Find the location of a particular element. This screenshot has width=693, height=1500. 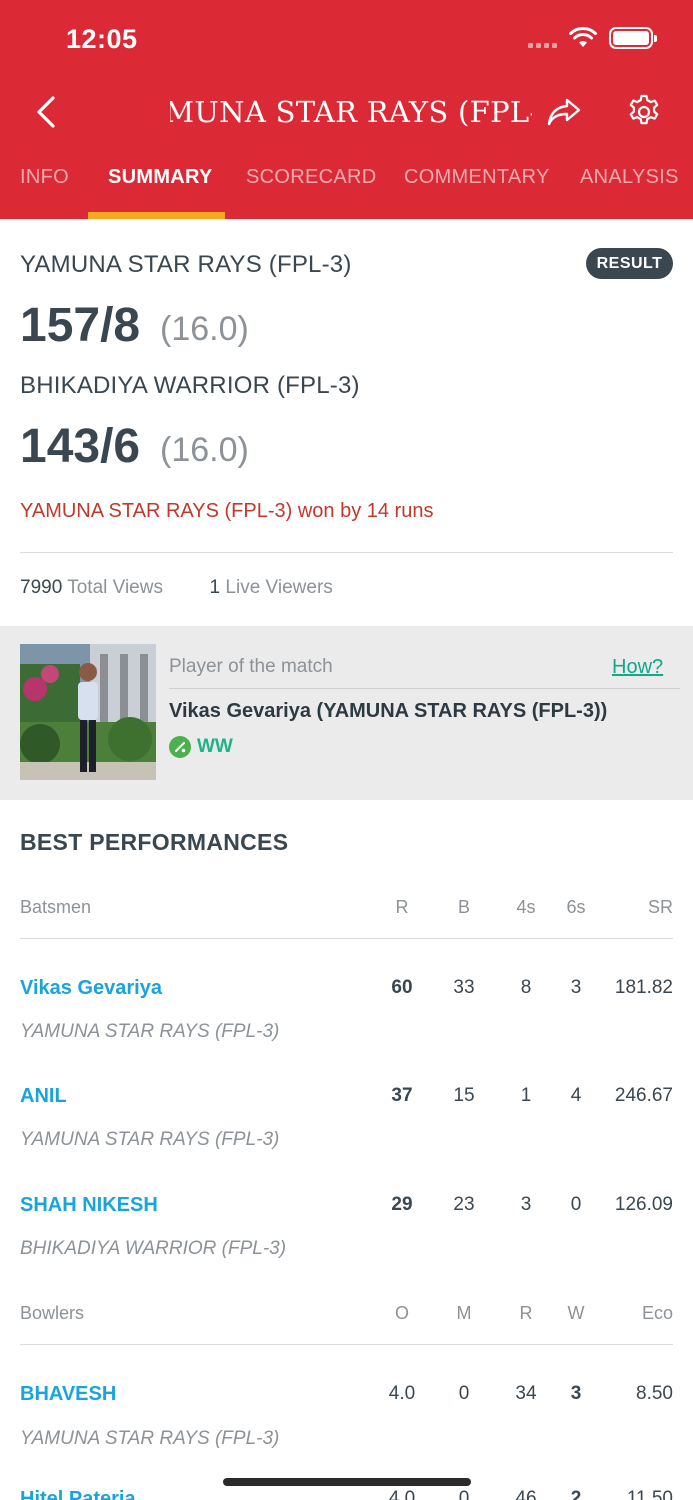

col-maidens: M is located at coordinates (464, 1313).